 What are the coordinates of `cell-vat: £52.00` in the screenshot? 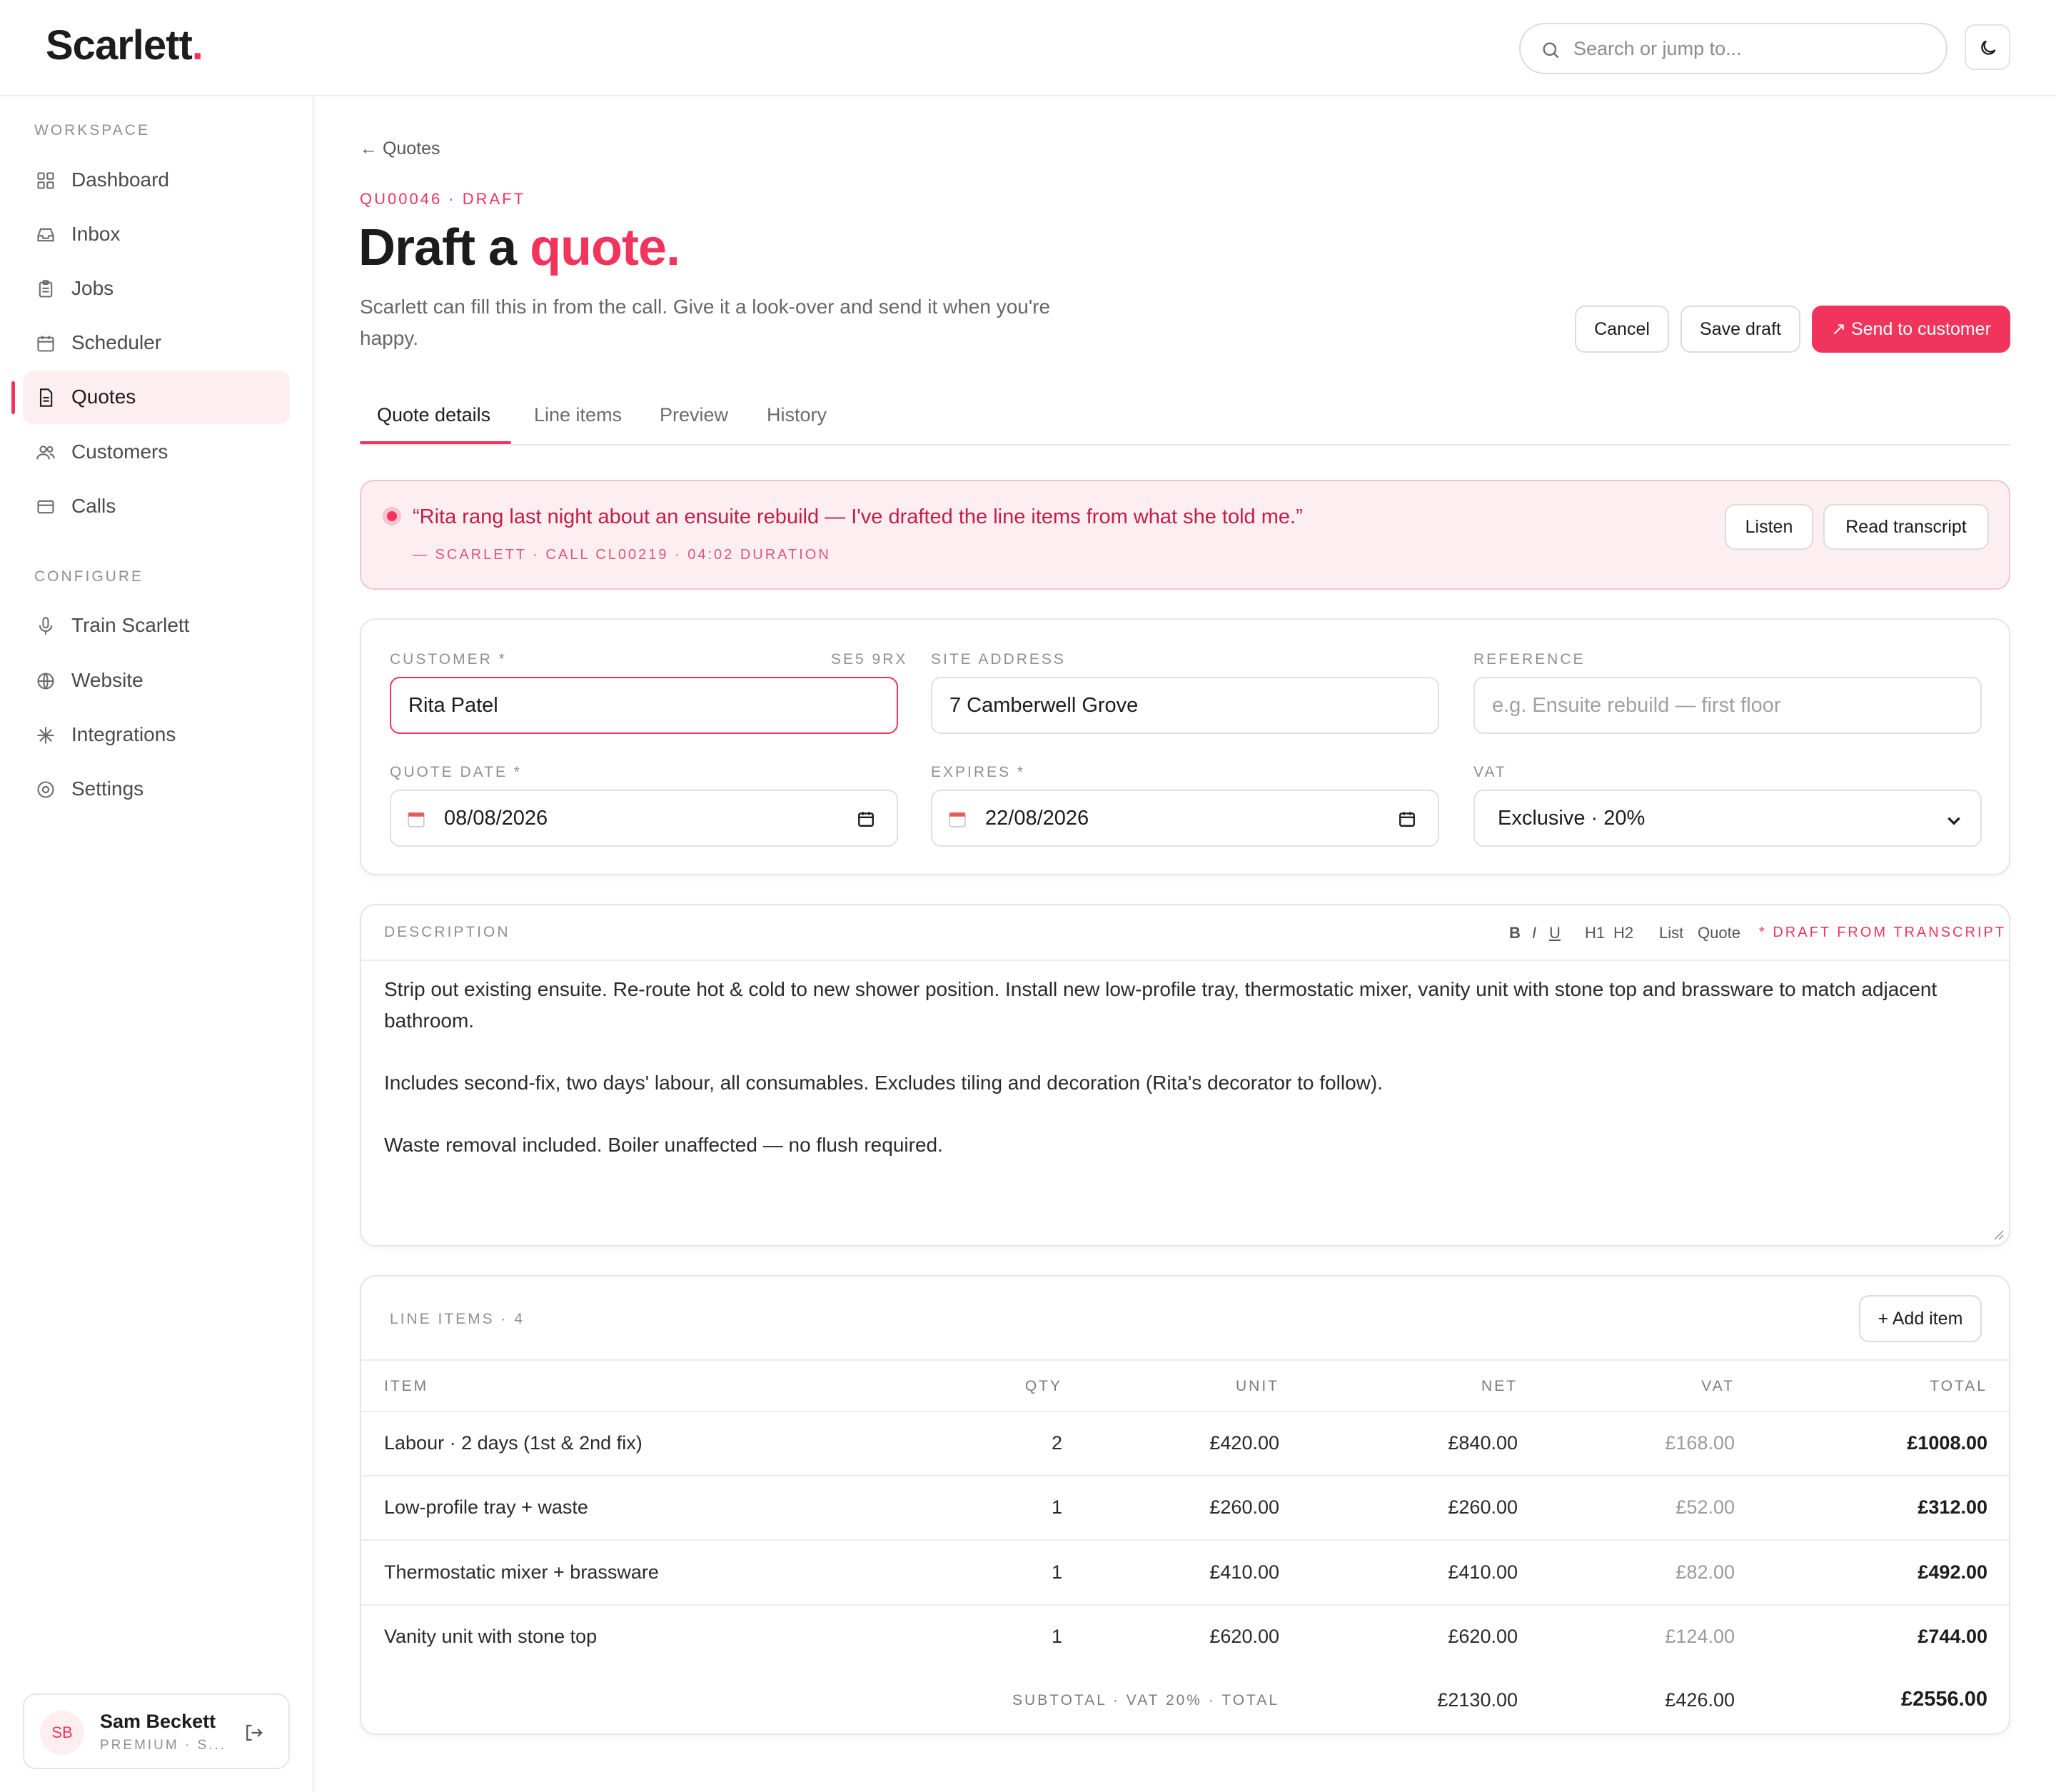 It's located at (1705, 1507).